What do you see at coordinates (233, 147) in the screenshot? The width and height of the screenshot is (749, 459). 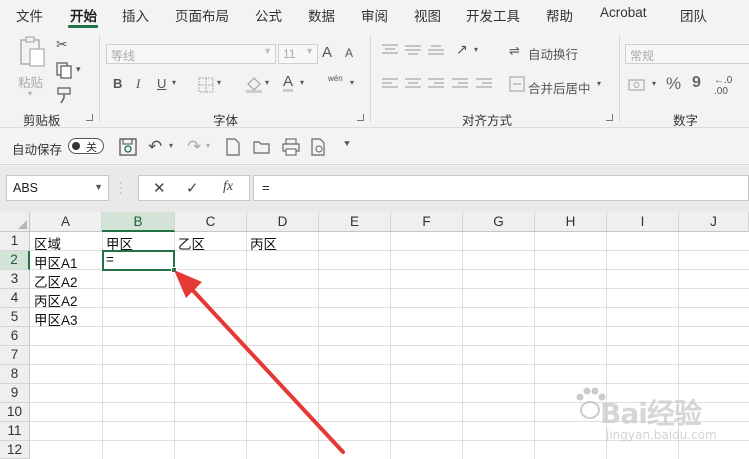 I see `new-file-icon` at bounding box center [233, 147].